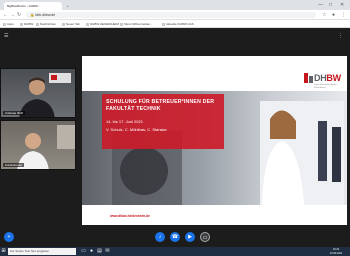  Describe the element at coordinates (178, 24) in the screenshot. I see `bookmark-item: Aktuelle DHBW-CAS` at that location.